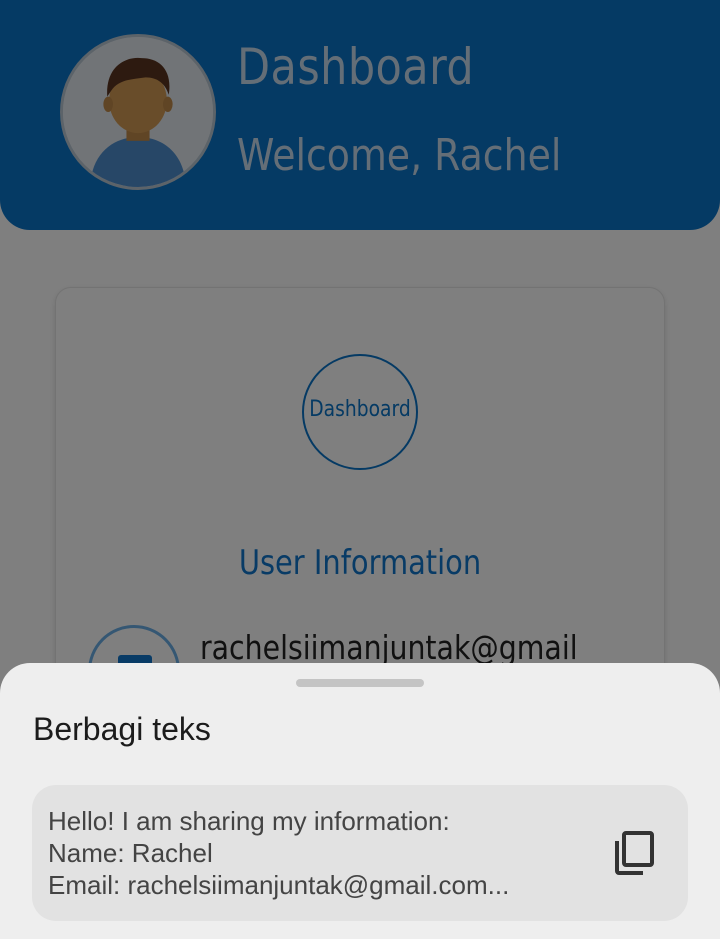  I want to click on sheet-drag-handle, so click(360, 683).